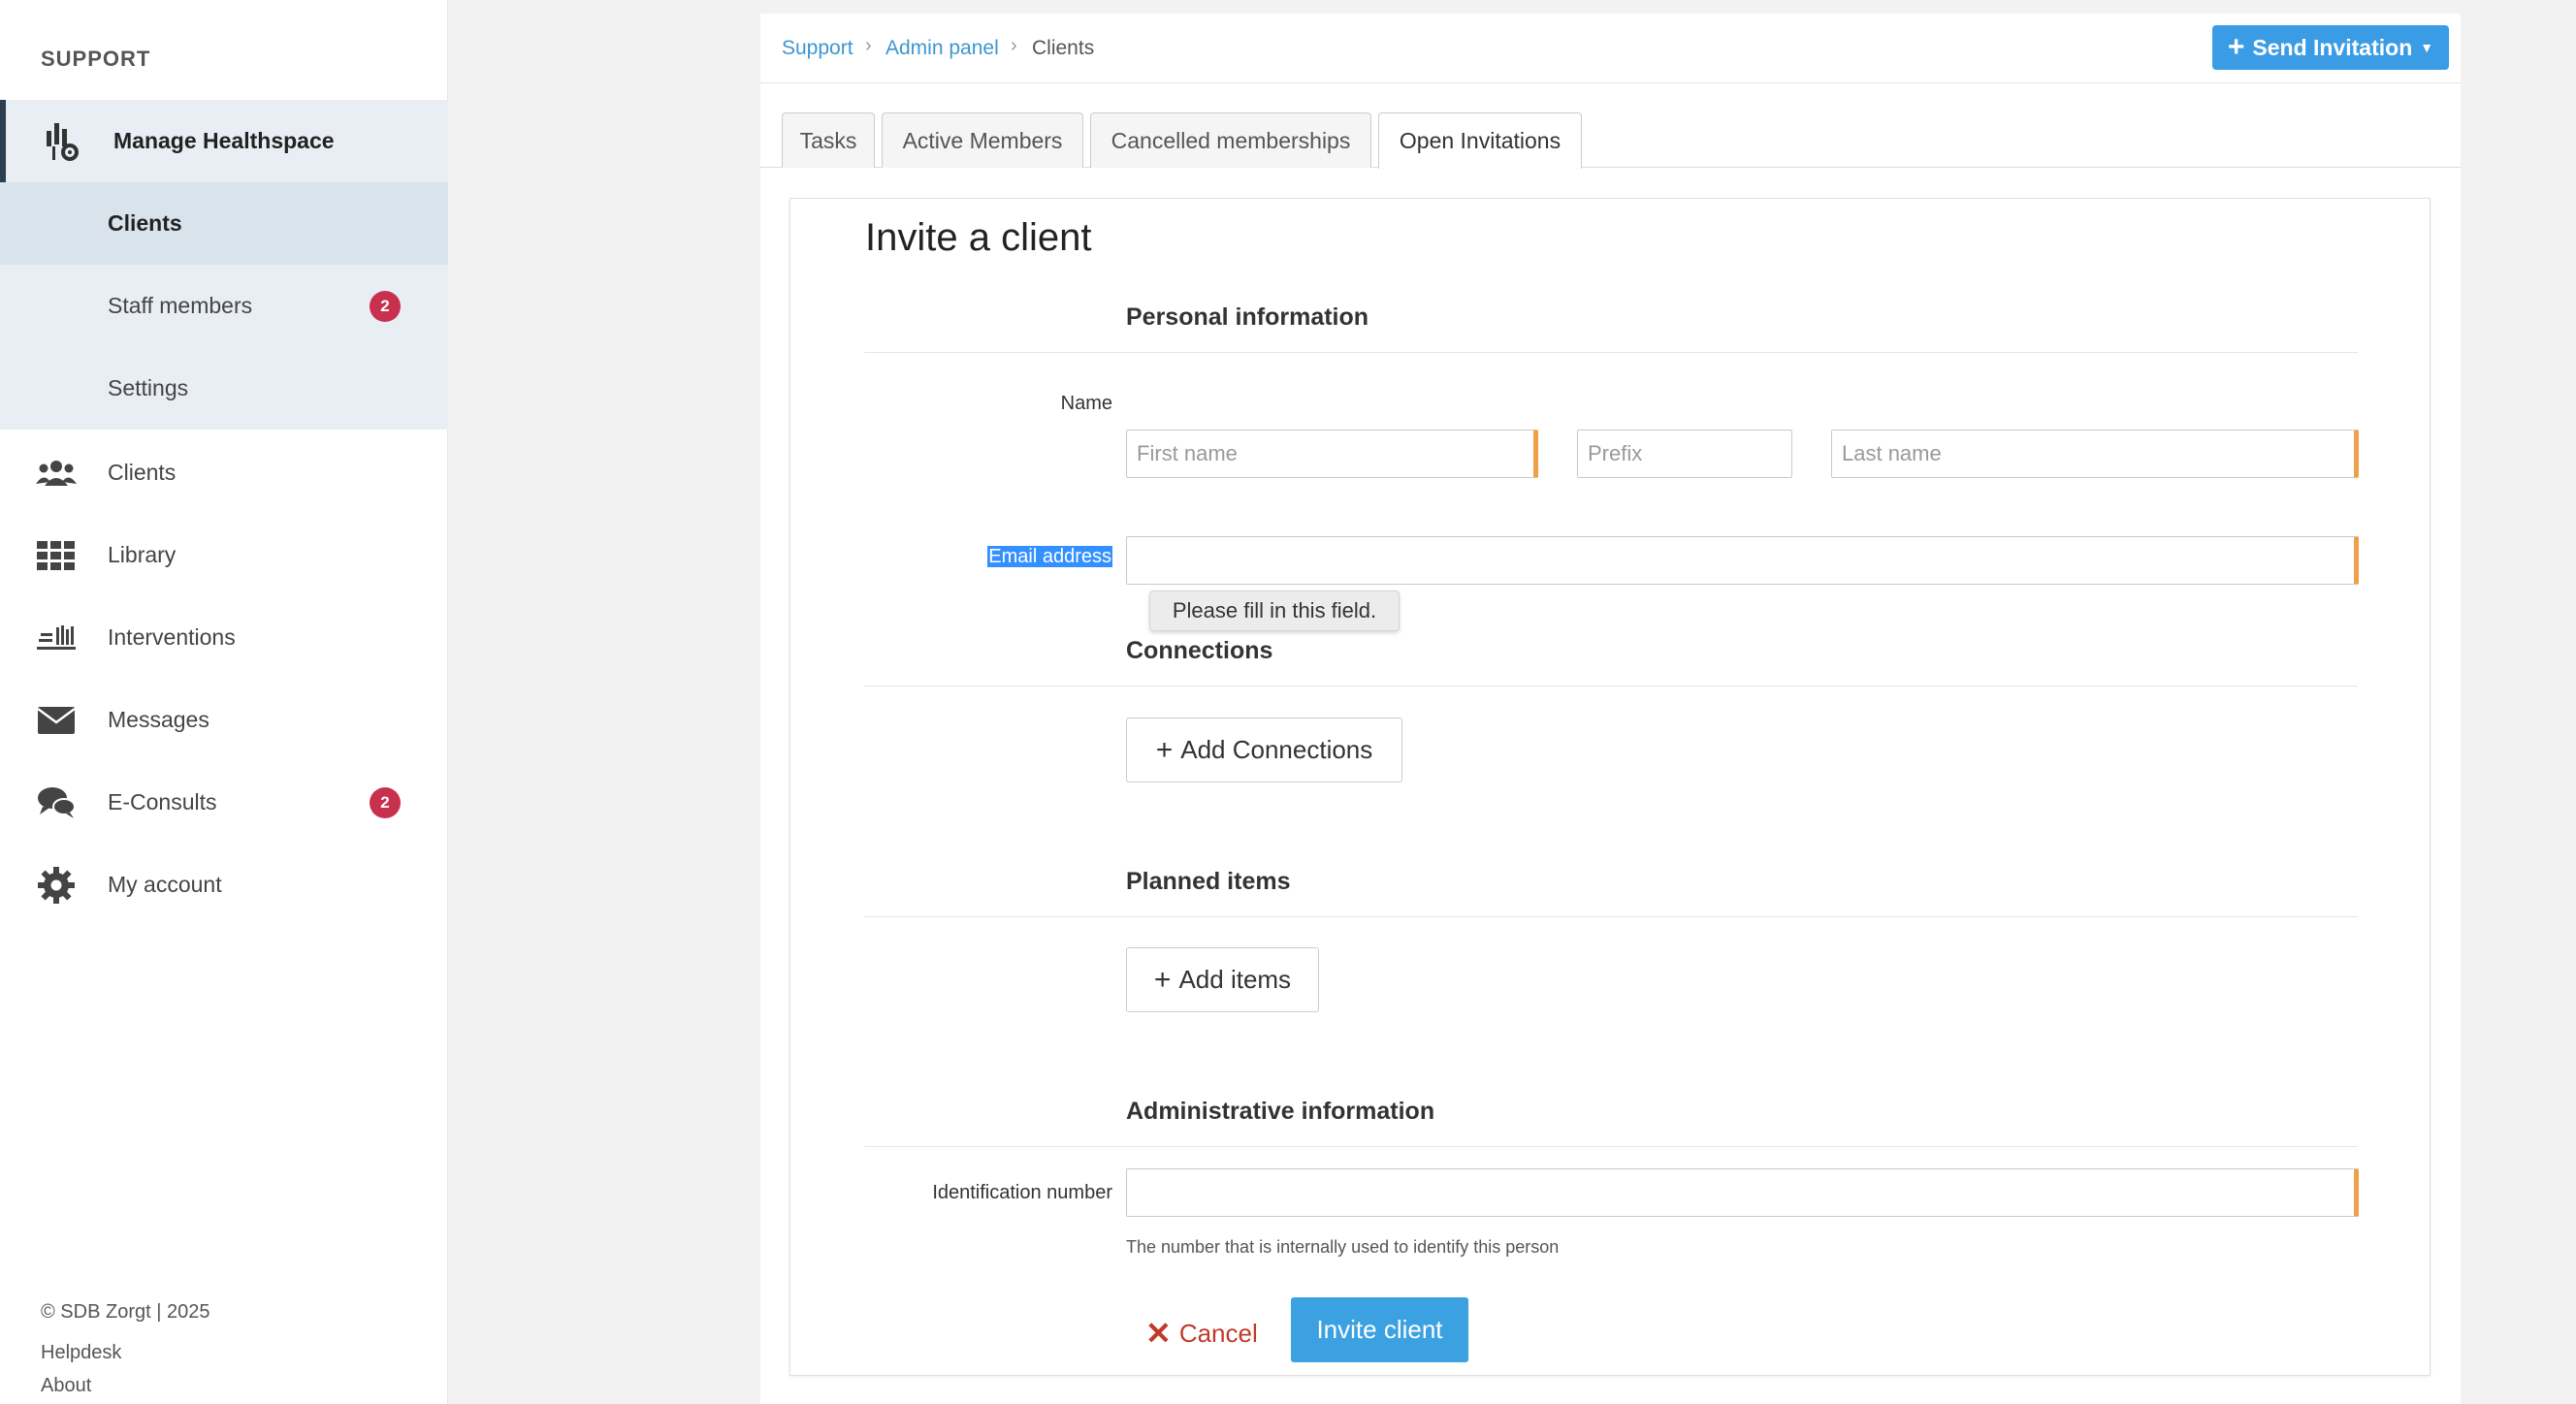 This screenshot has height=1404, width=2576. What do you see at coordinates (1218, 1333) in the screenshot?
I see `cancel-label: Cancel` at bounding box center [1218, 1333].